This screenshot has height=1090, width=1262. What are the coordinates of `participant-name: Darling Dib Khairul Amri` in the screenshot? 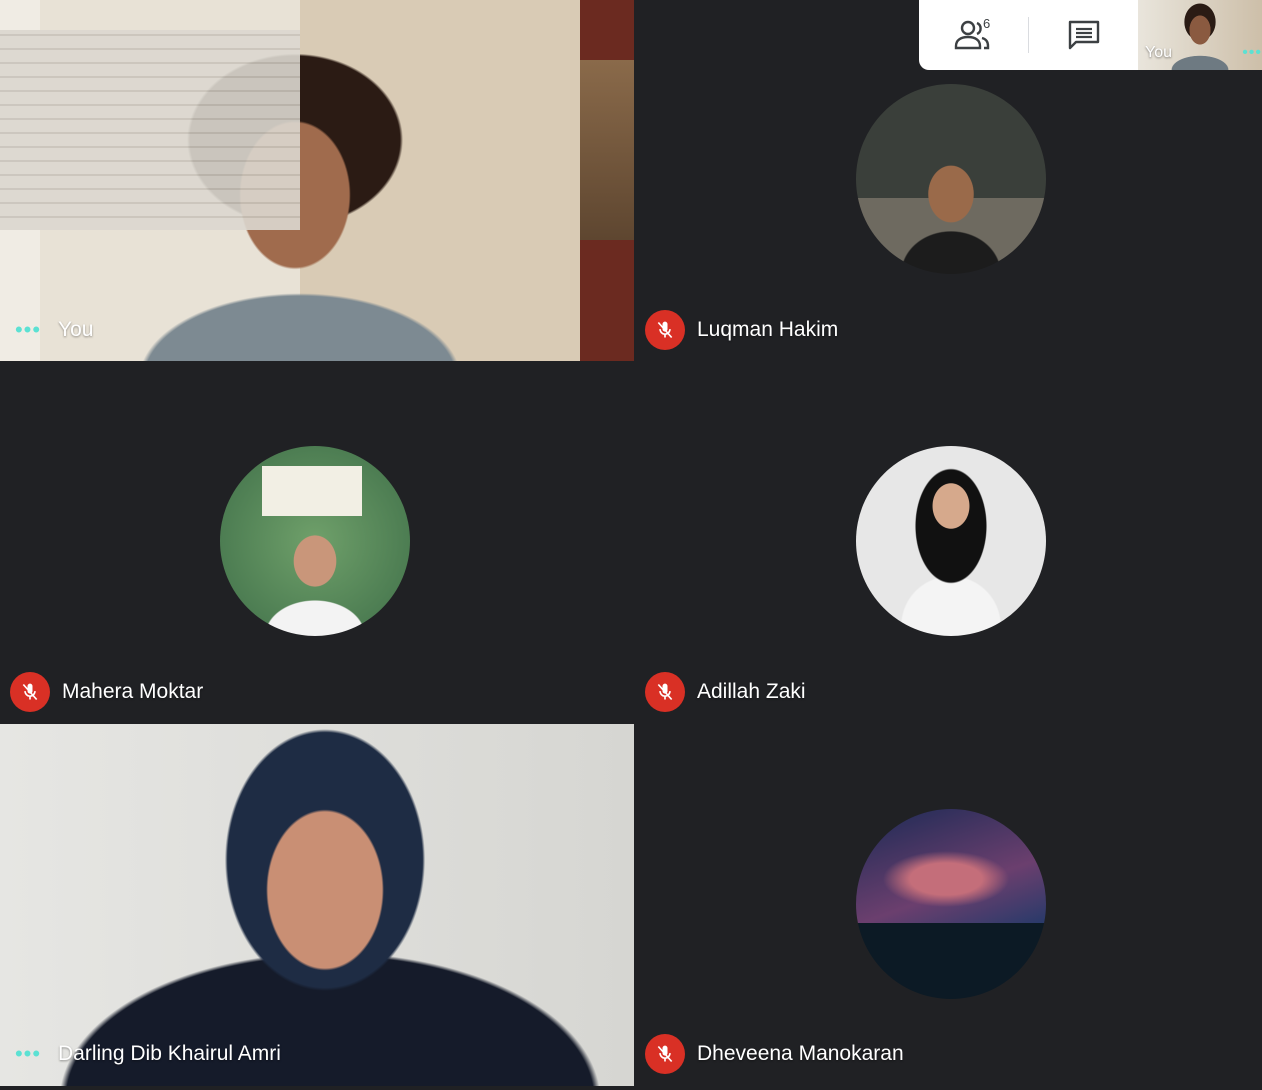 It's located at (169, 1053).